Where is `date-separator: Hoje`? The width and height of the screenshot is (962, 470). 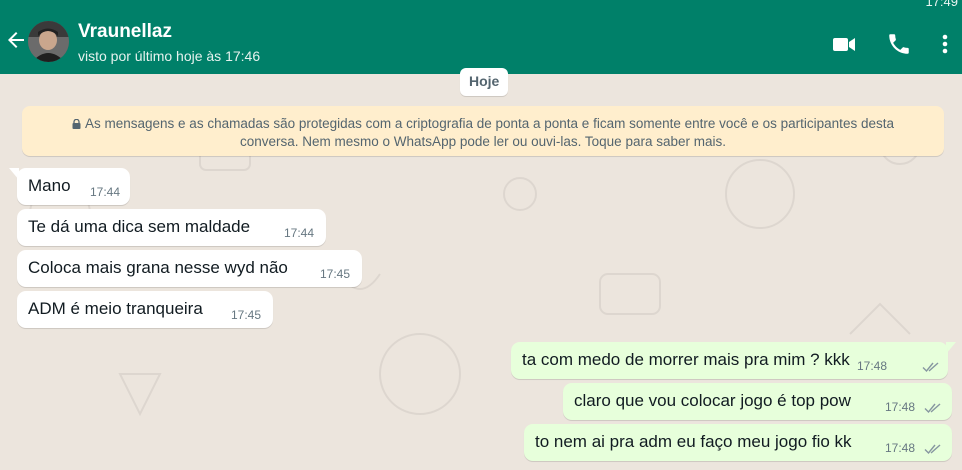 date-separator: Hoje is located at coordinates (484, 82).